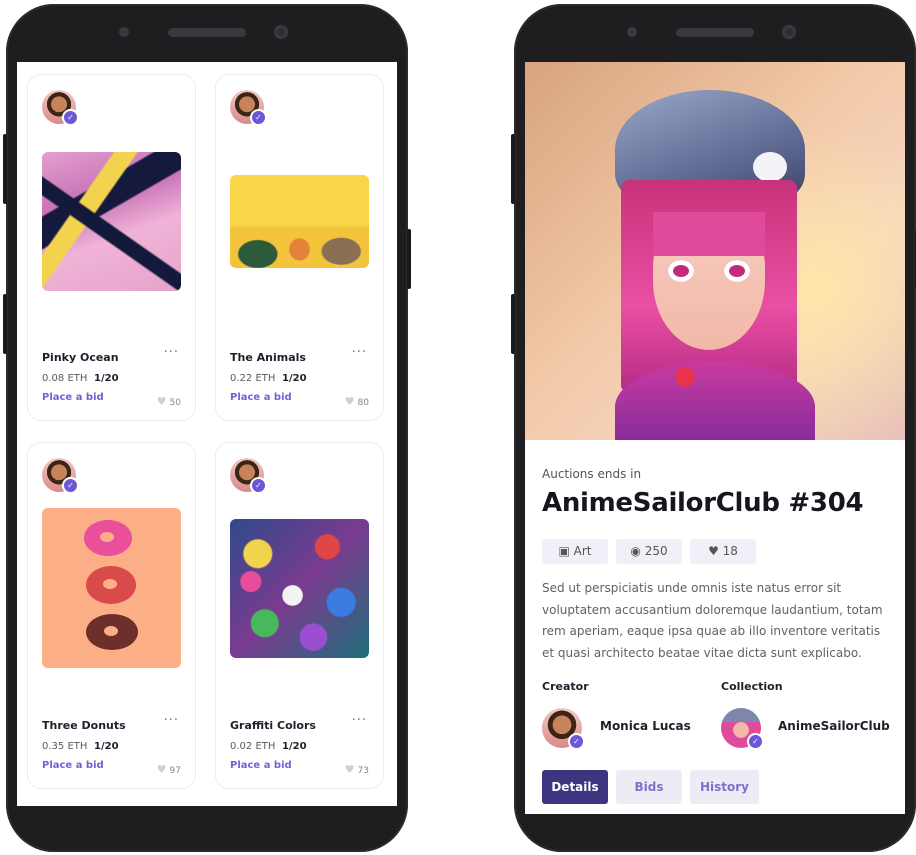  I want to click on nft-title: AnimeSailorClub #304, so click(703, 503).